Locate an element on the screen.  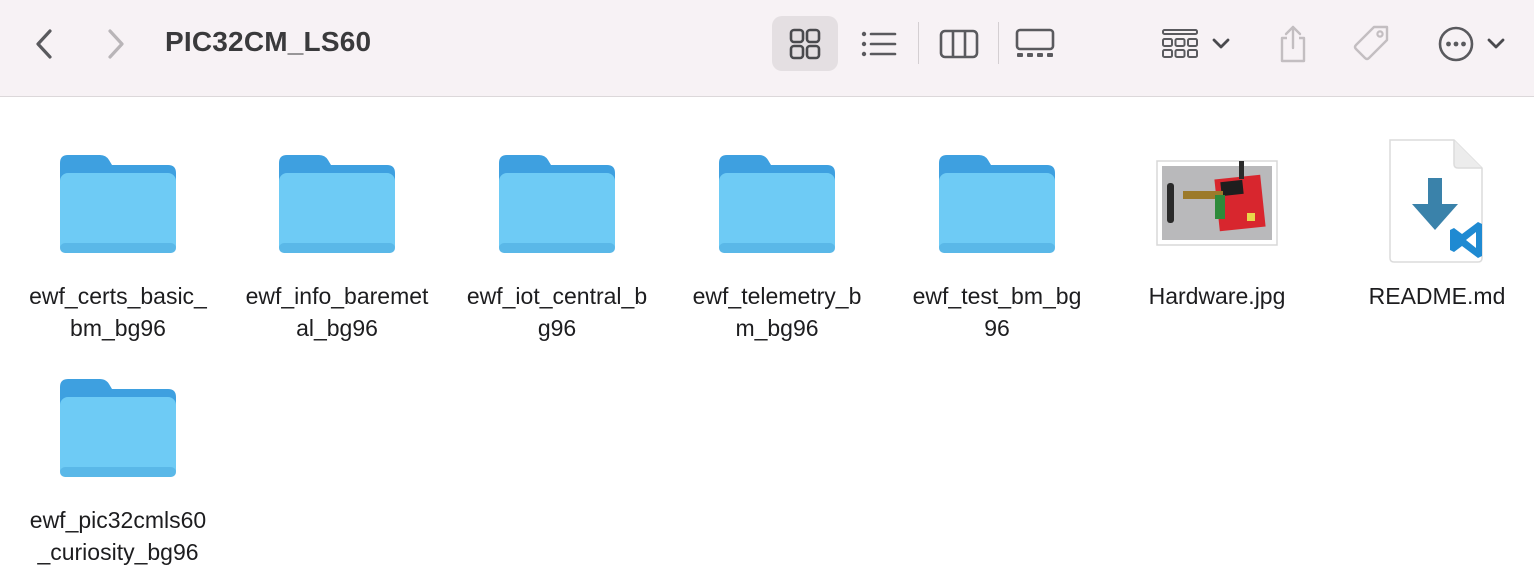
image-thumbnail-icon is located at coordinates (1217, 203).